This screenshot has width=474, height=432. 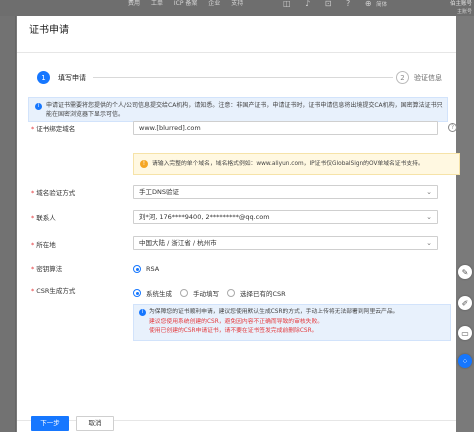 I want to click on edit-icon: ✐, so click(x=465, y=303).